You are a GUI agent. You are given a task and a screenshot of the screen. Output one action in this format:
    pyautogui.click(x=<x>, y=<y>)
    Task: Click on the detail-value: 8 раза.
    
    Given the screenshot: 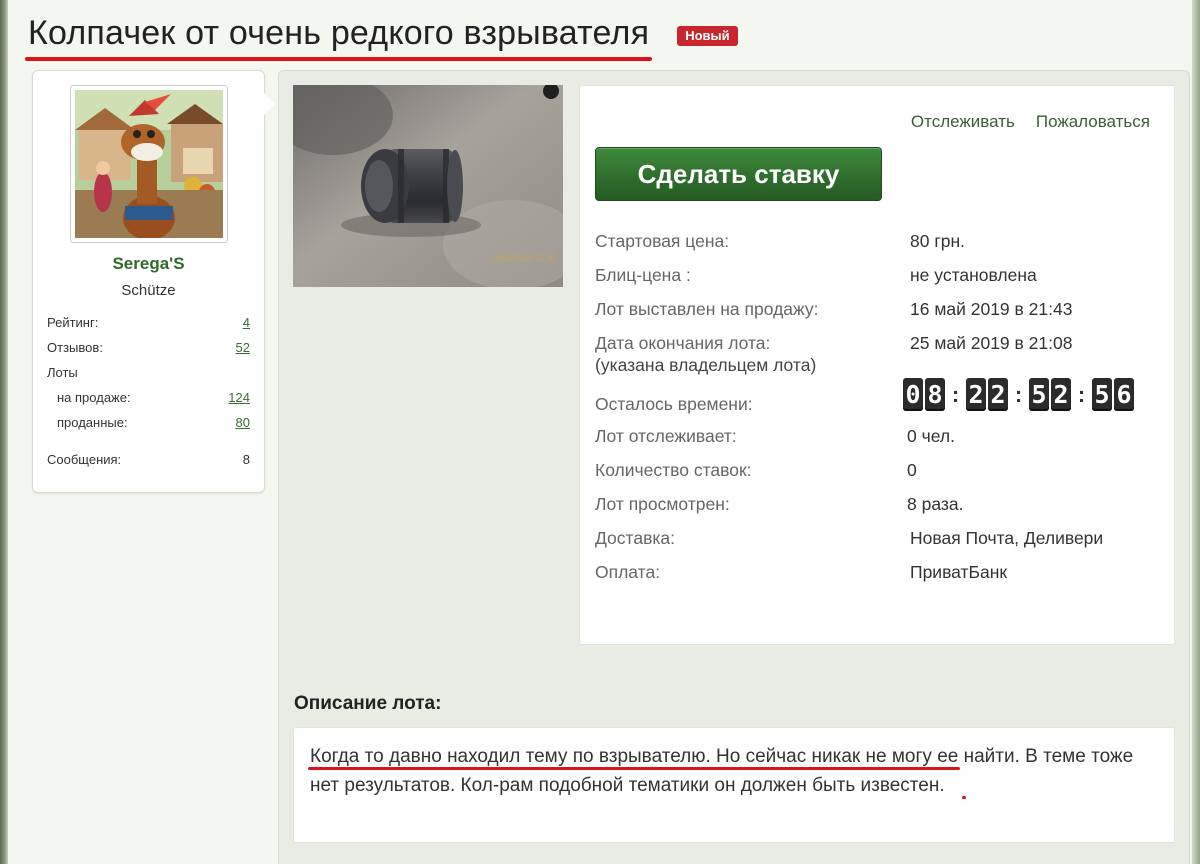 What is the action you would take?
    pyautogui.click(x=935, y=504)
    